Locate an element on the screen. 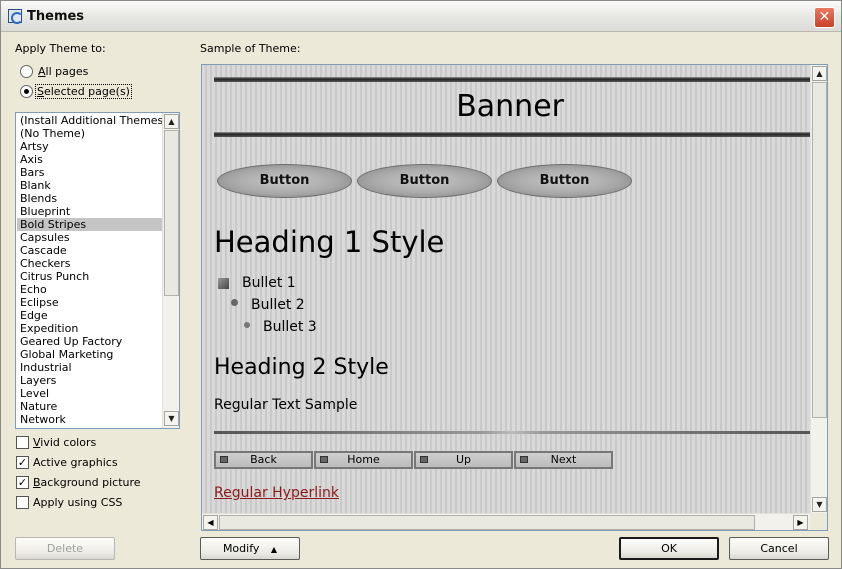  preview-bullet-2: Bullet 2 is located at coordinates (278, 305).